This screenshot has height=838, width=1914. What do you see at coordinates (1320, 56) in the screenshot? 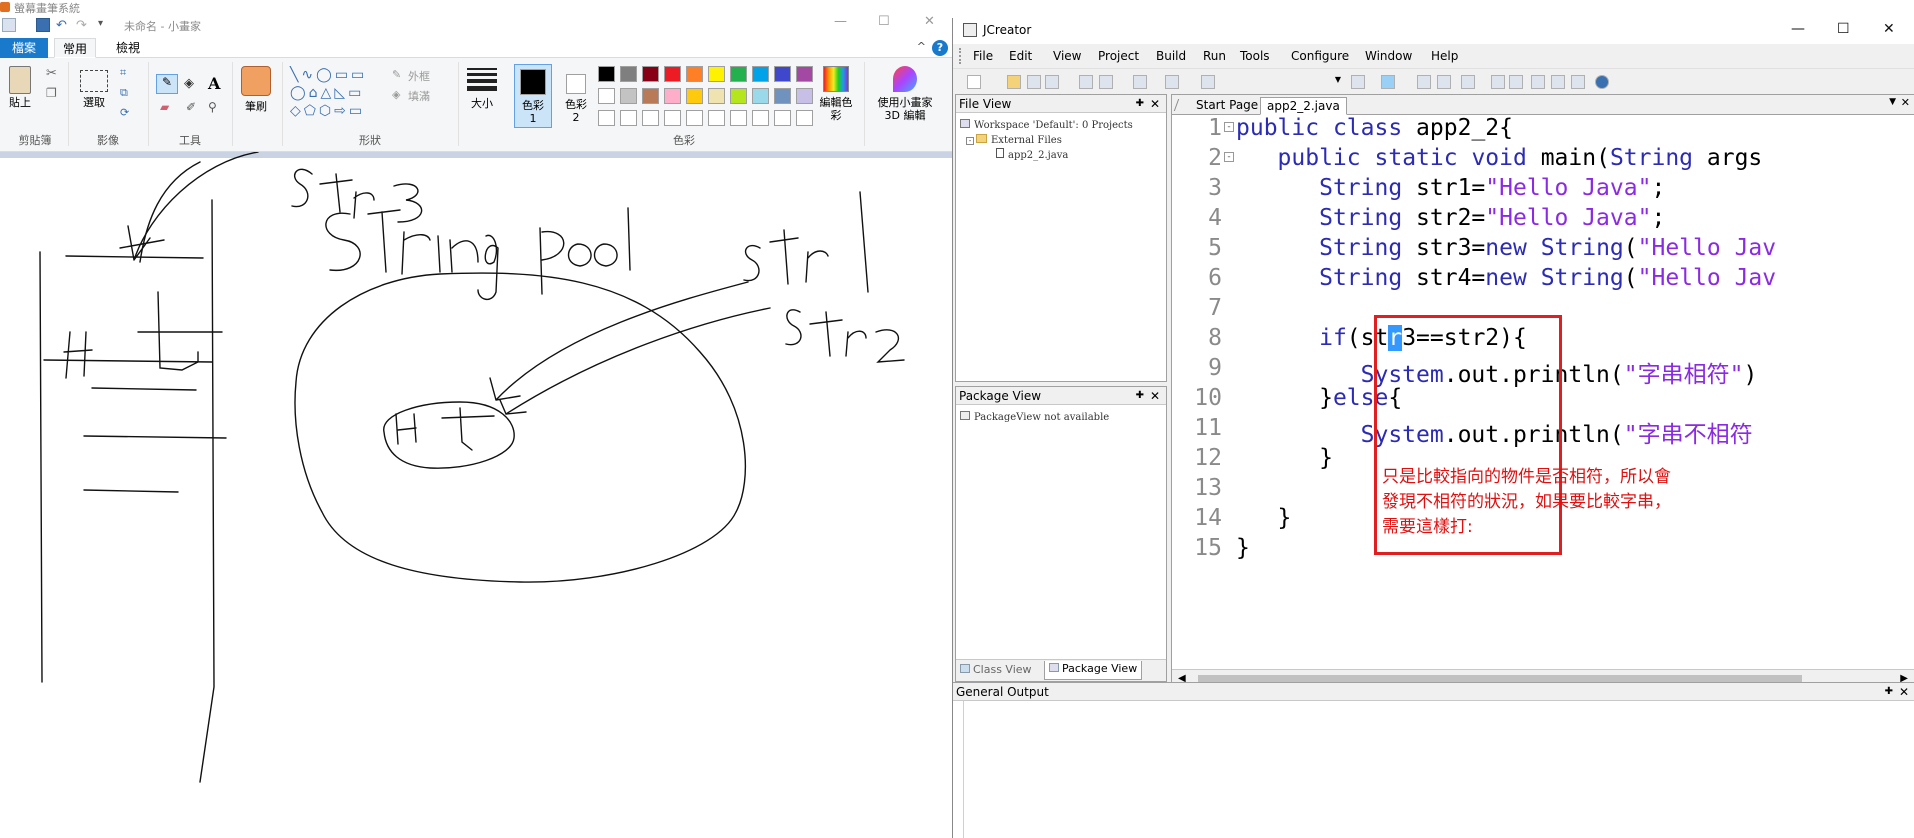
I see `menu-configure: Configure` at bounding box center [1320, 56].